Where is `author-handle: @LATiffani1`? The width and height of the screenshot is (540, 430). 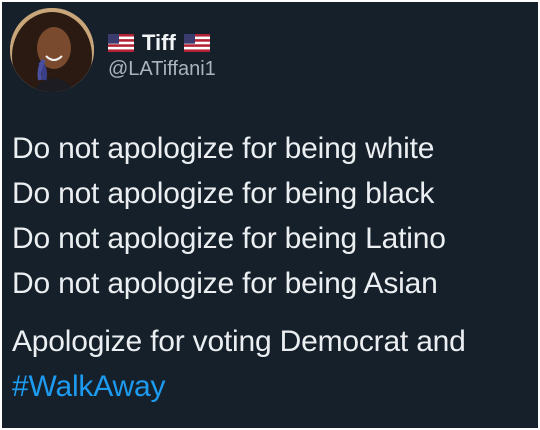 author-handle: @LATiffani1 is located at coordinates (162, 69).